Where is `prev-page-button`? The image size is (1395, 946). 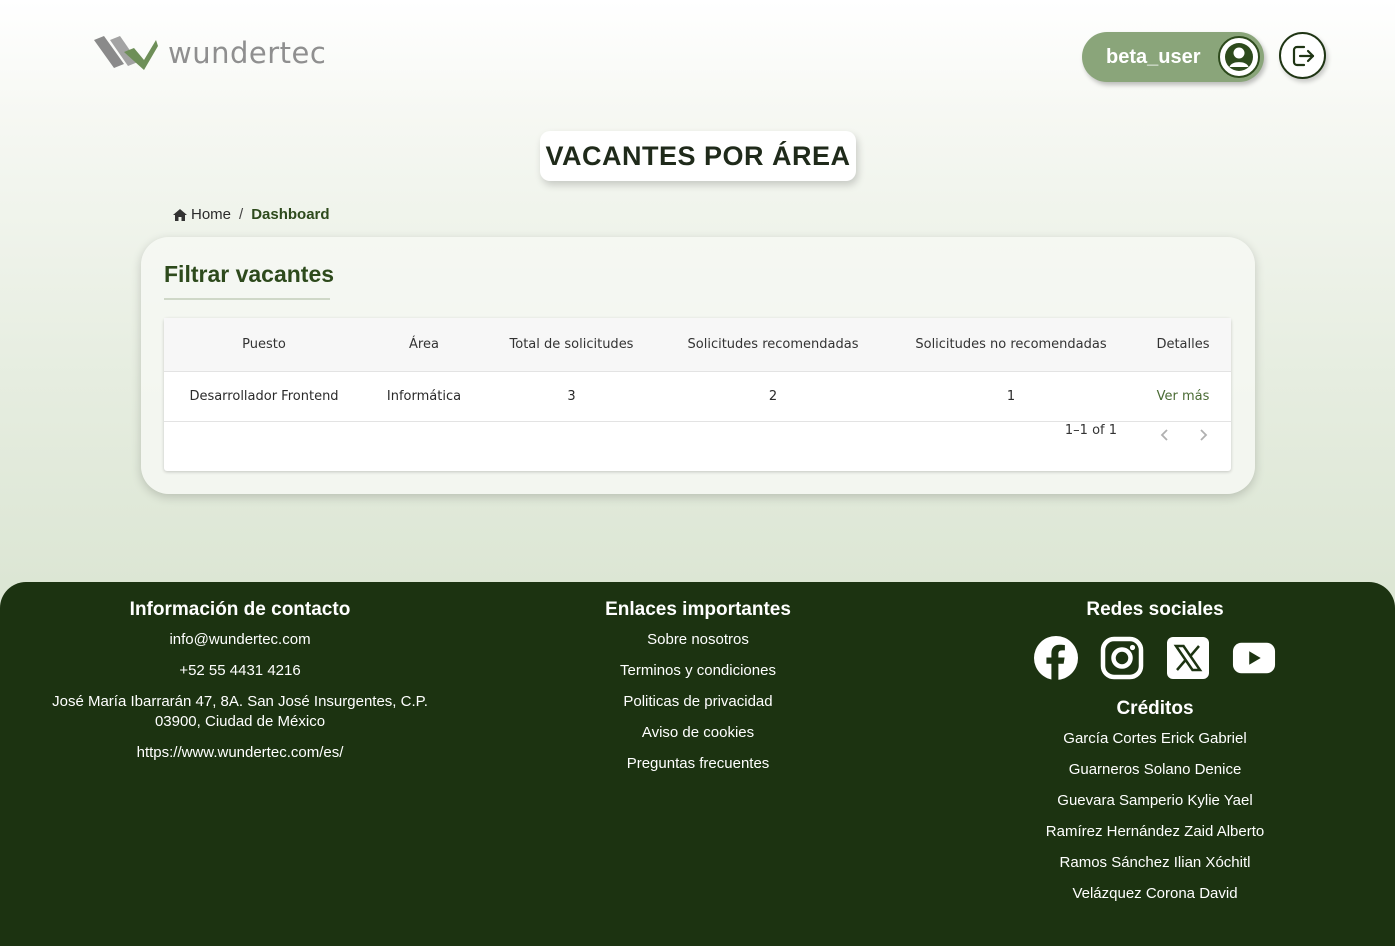 prev-page-button is located at coordinates (1165, 435).